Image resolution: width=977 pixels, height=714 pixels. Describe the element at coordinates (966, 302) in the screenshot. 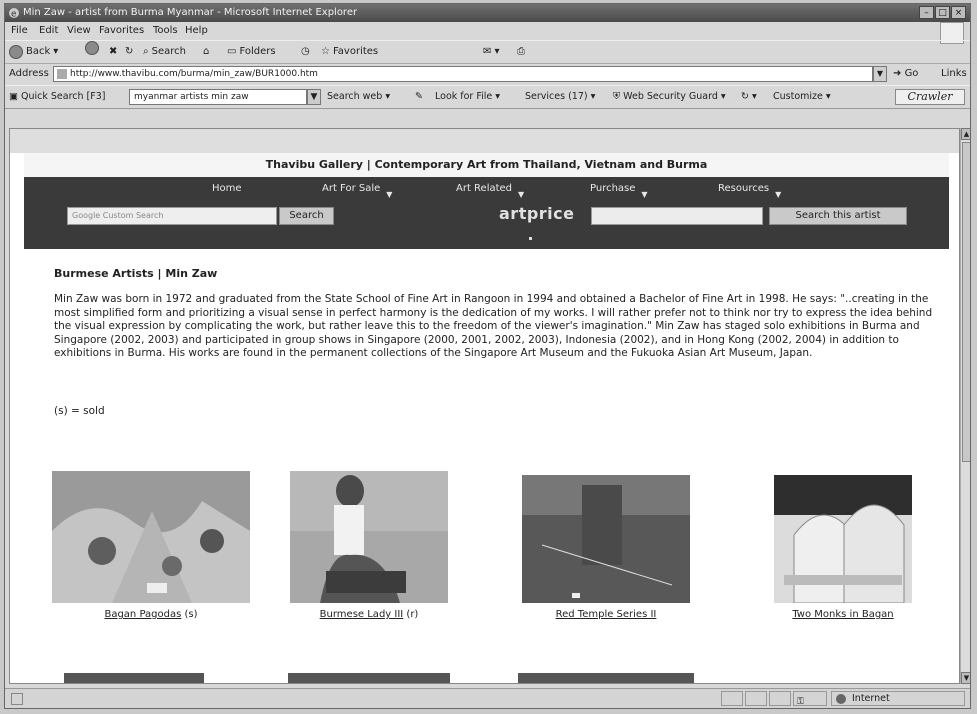

I see `scroll-thumb` at that location.